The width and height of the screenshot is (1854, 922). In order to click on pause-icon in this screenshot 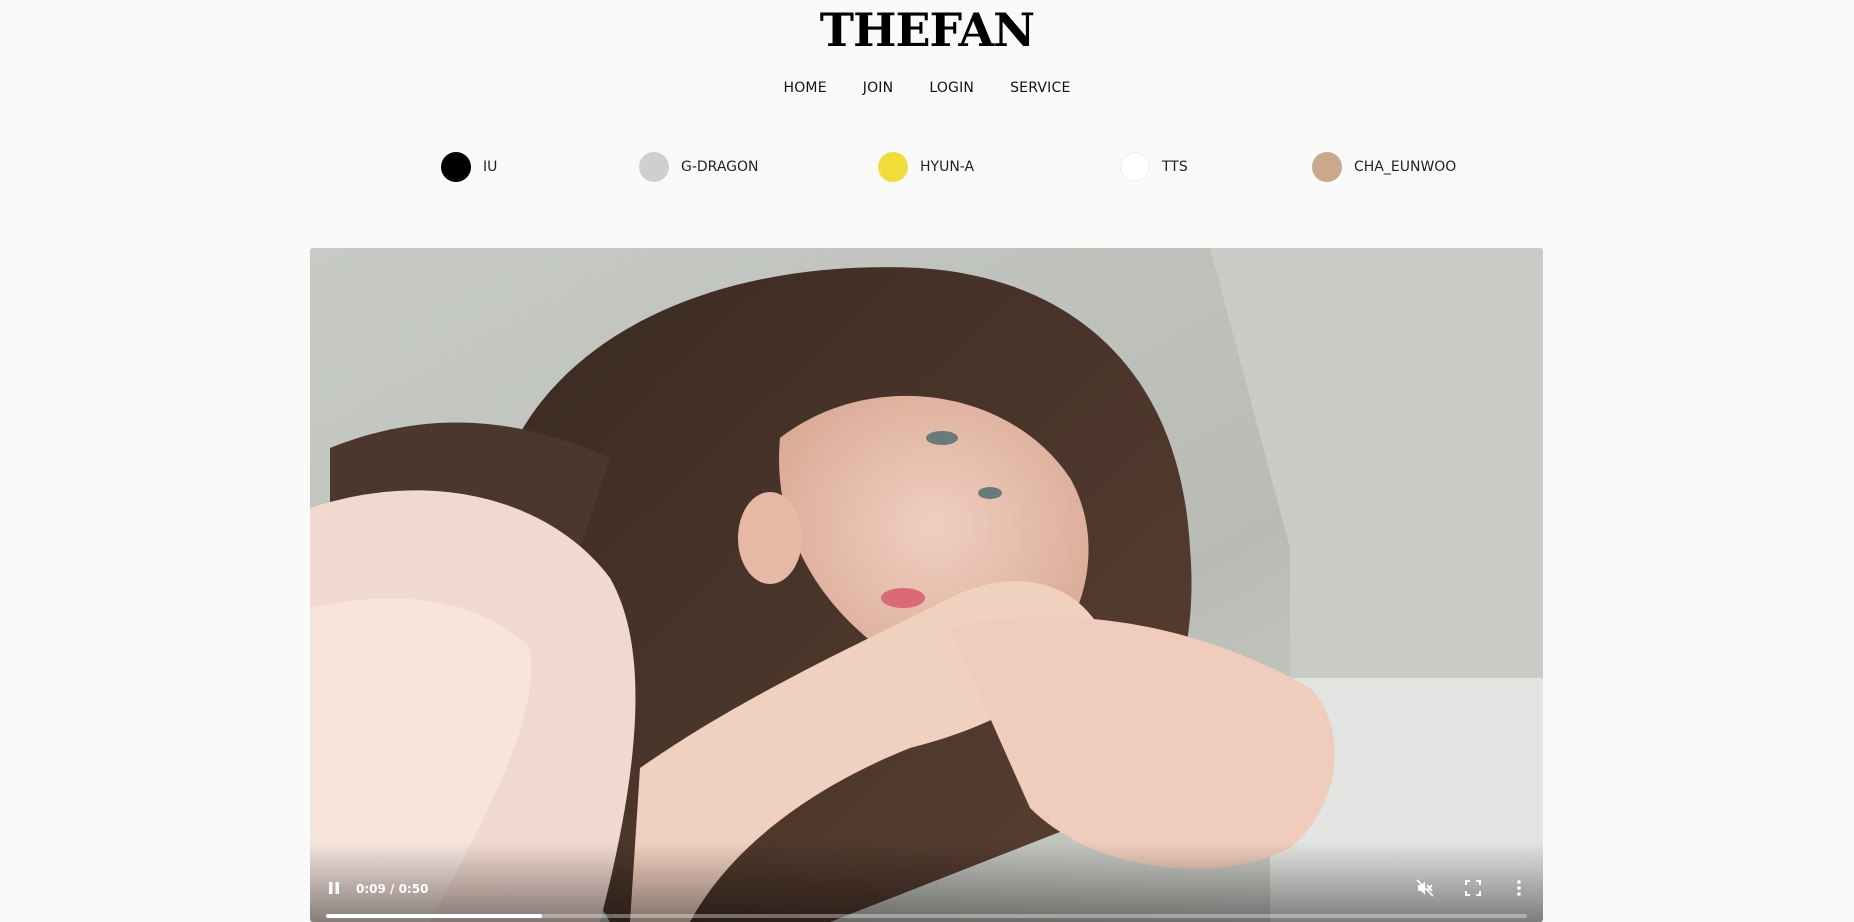, I will do `click(334, 888)`.